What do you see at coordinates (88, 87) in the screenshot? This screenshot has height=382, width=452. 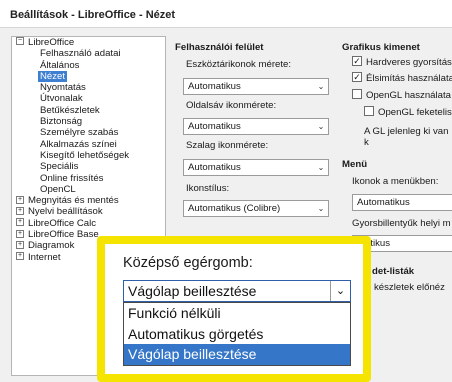 I see `tree-item: Nyomtatás` at bounding box center [88, 87].